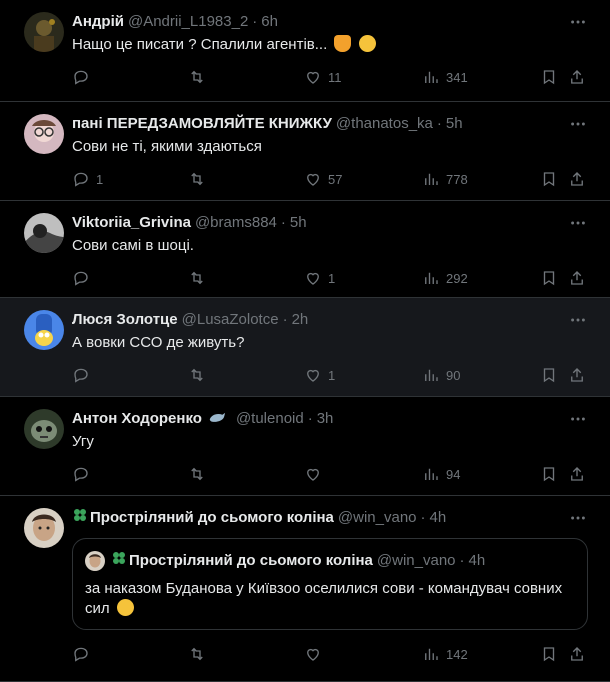 Image resolution: width=610 pixels, height=682 pixels. Describe the element at coordinates (236, 223) in the screenshot. I see `author-handle: @brams884` at that location.